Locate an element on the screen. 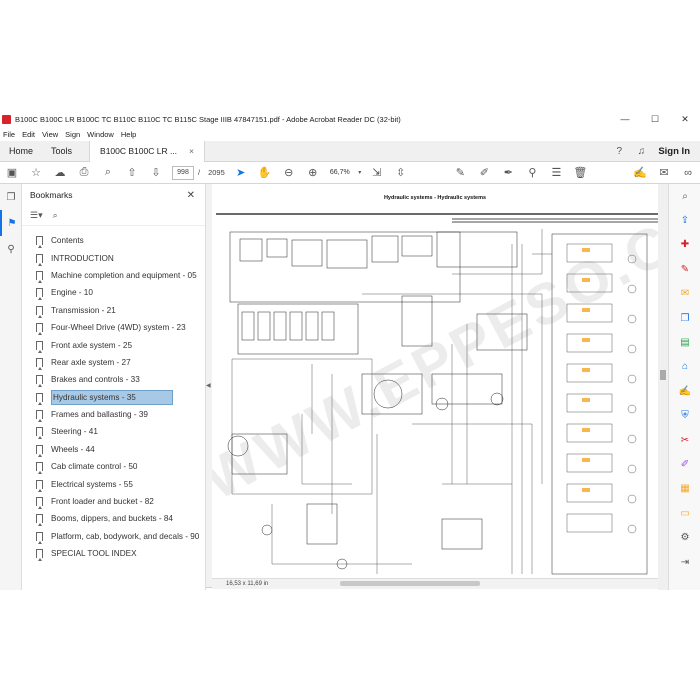  find-search-icon: ⌕ is located at coordinates (108, 173).